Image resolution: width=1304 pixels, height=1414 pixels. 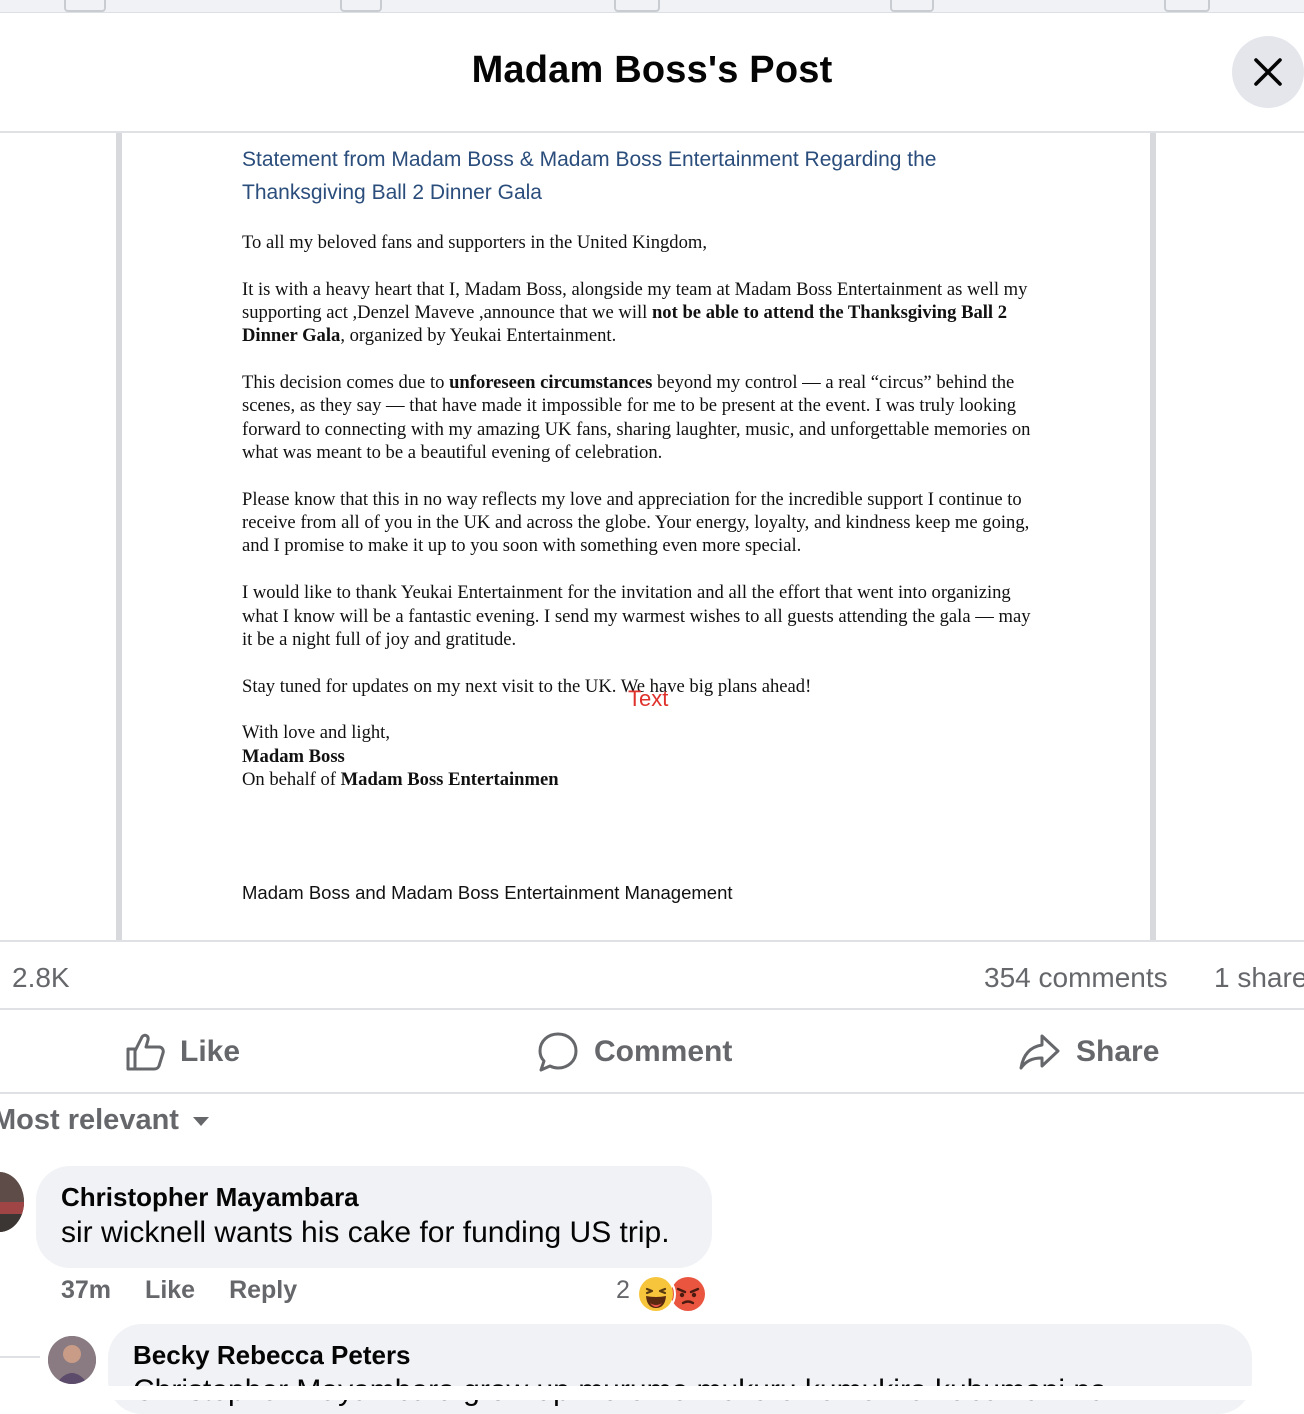 I want to click on reply-thread-line, so click(x=20, y=1357).